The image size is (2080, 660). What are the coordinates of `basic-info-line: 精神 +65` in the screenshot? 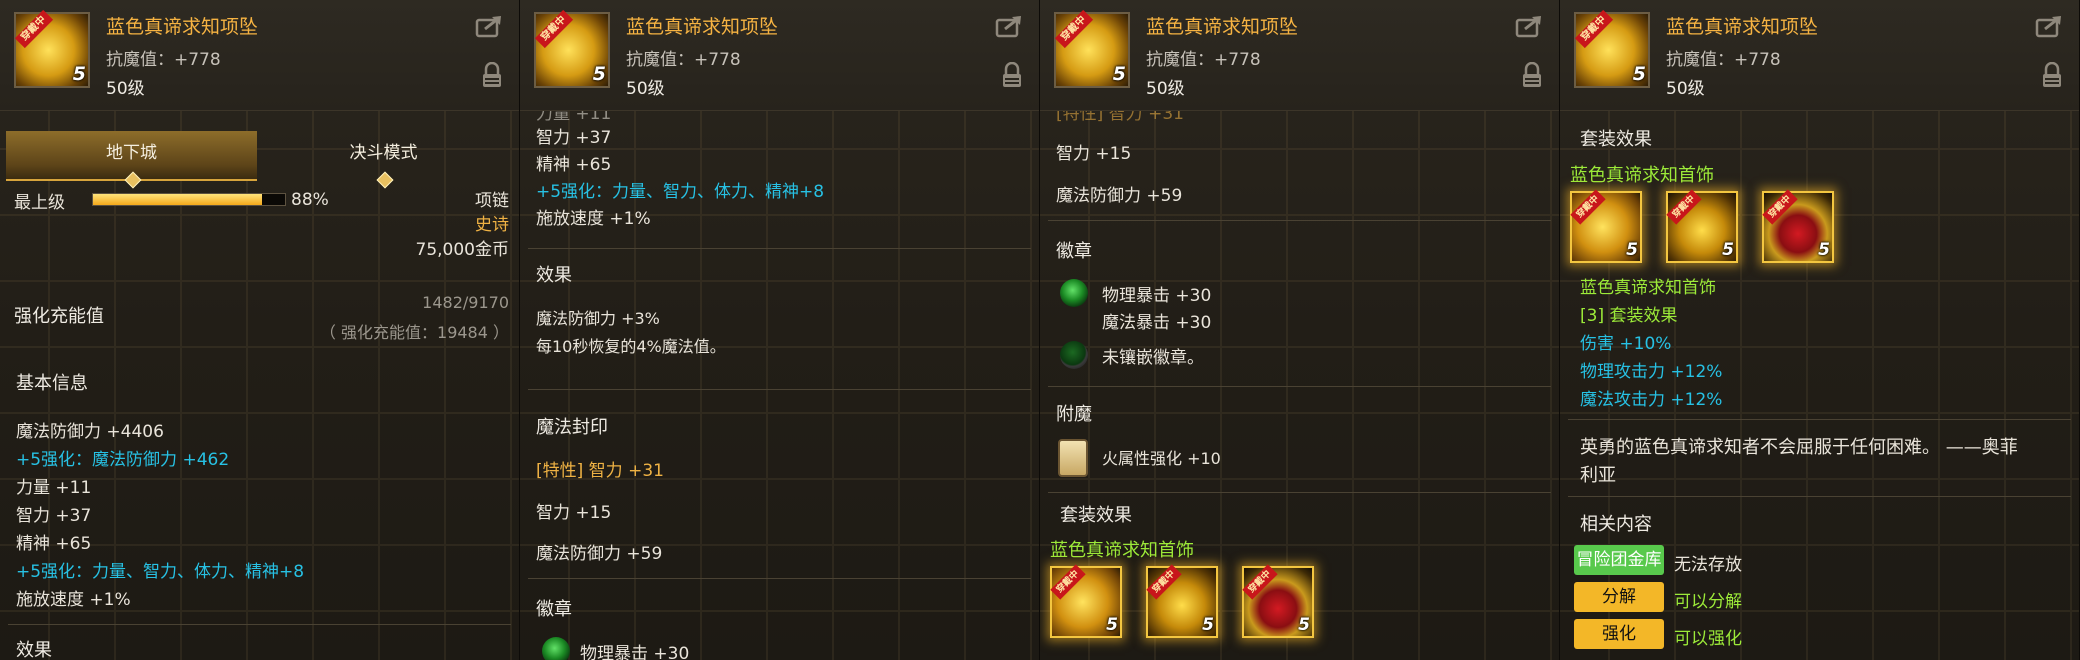 It's located at (54, 544).